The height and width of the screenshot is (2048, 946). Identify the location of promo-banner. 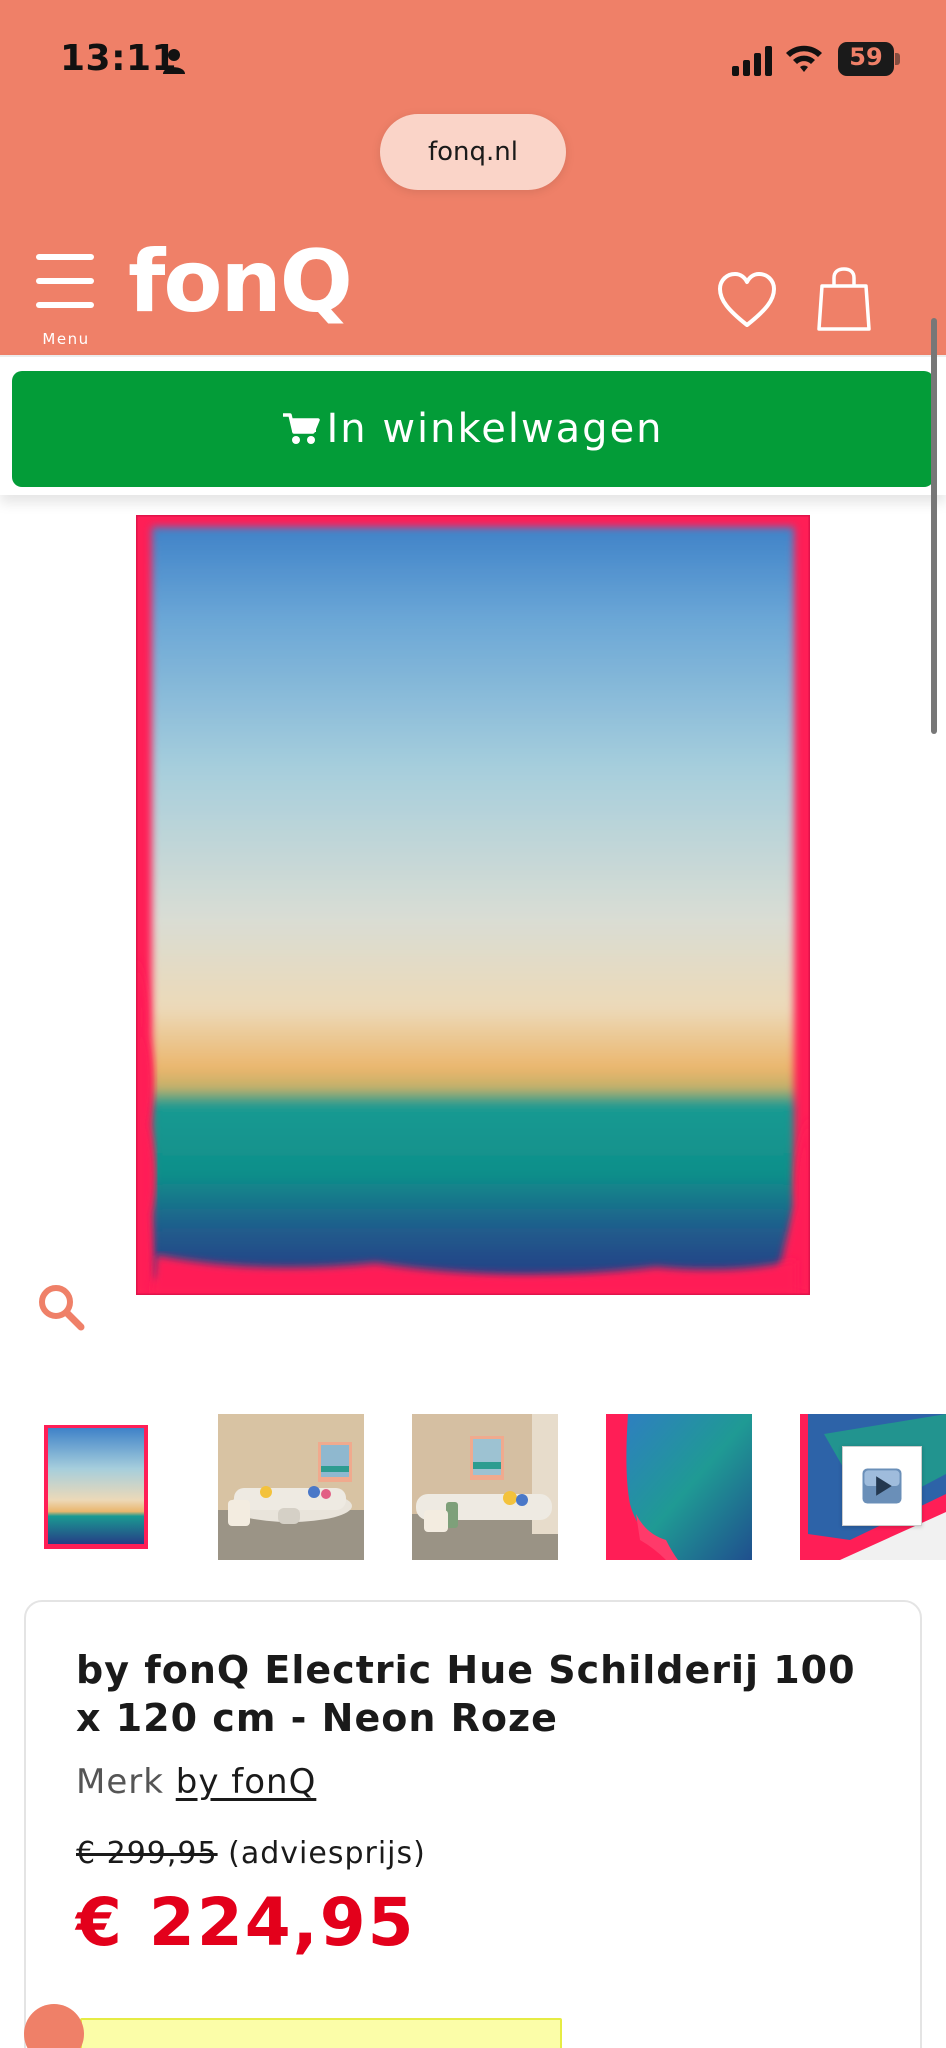
(321, 2033).